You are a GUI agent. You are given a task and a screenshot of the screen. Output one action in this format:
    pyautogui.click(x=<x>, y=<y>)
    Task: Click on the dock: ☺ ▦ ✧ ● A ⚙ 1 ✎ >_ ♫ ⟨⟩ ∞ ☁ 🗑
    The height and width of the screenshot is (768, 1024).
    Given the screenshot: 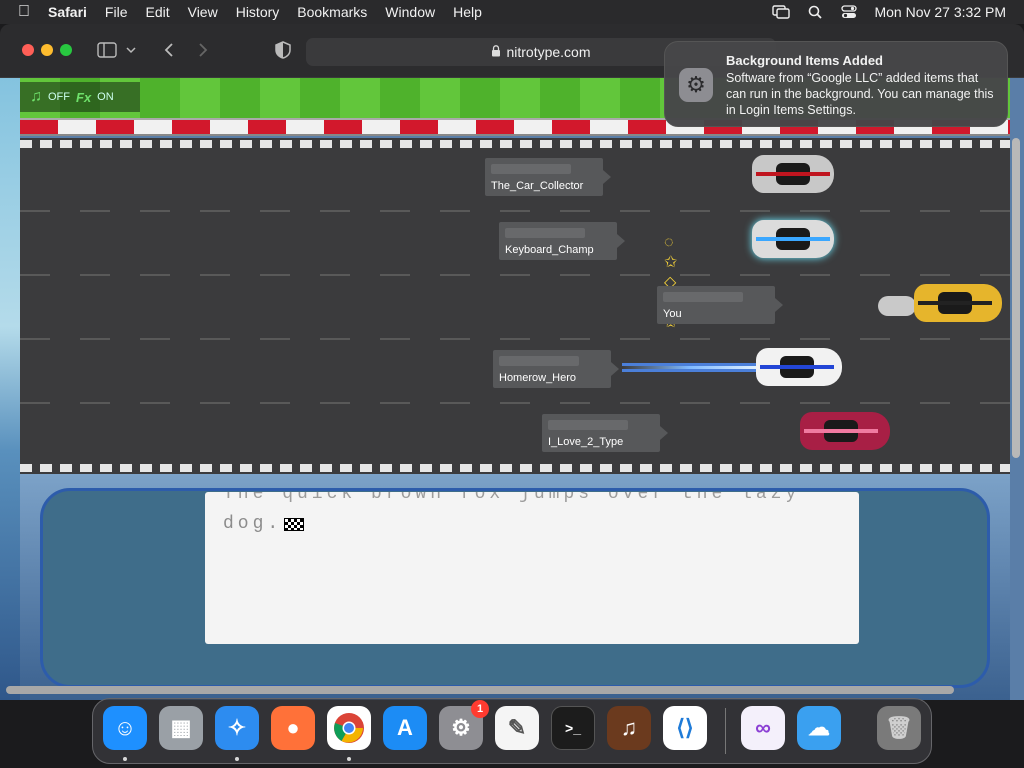 What is the action you would take?
    pyautogui.click(x=512, y=731)
    